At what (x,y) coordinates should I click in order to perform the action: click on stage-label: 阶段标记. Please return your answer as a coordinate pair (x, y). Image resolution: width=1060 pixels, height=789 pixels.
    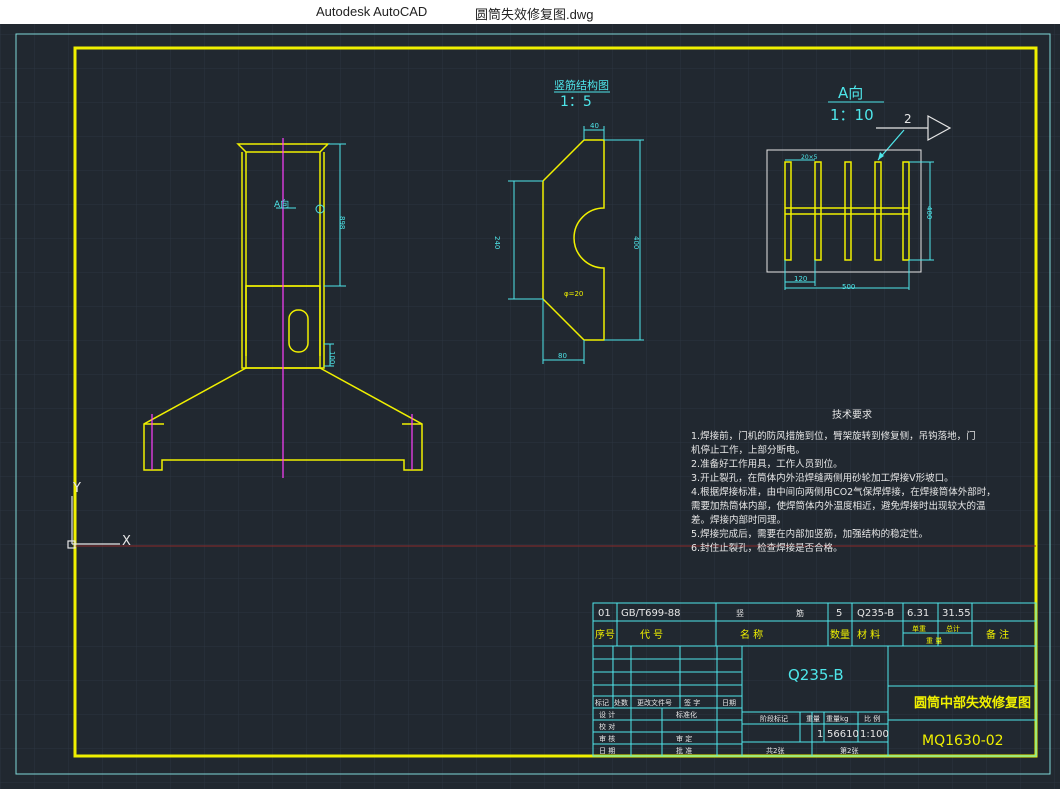
    Looking at the image, I should click on (774, 718).